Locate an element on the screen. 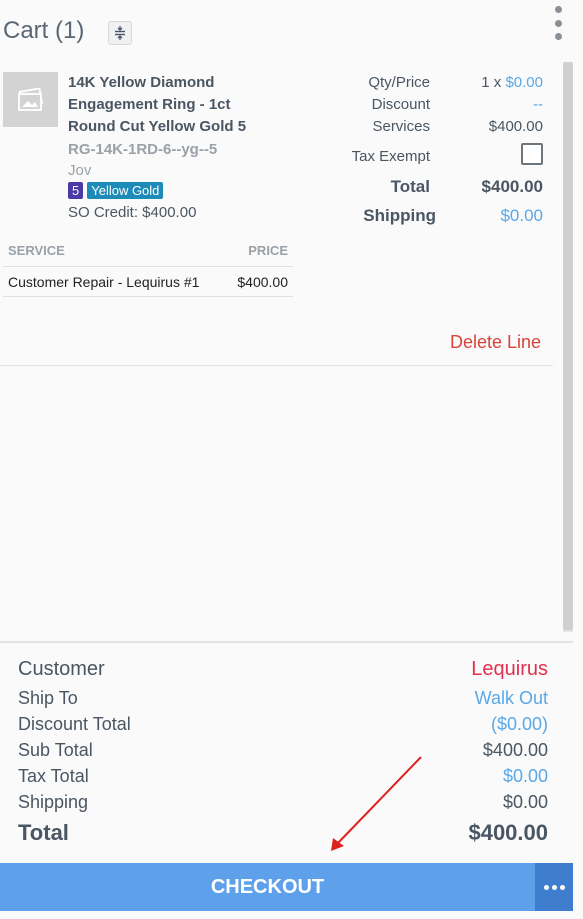 Image resolution: width=583 pixels, height=919 pixels. item-shipping-value: $0.00 is located at coordinates (493, 216).